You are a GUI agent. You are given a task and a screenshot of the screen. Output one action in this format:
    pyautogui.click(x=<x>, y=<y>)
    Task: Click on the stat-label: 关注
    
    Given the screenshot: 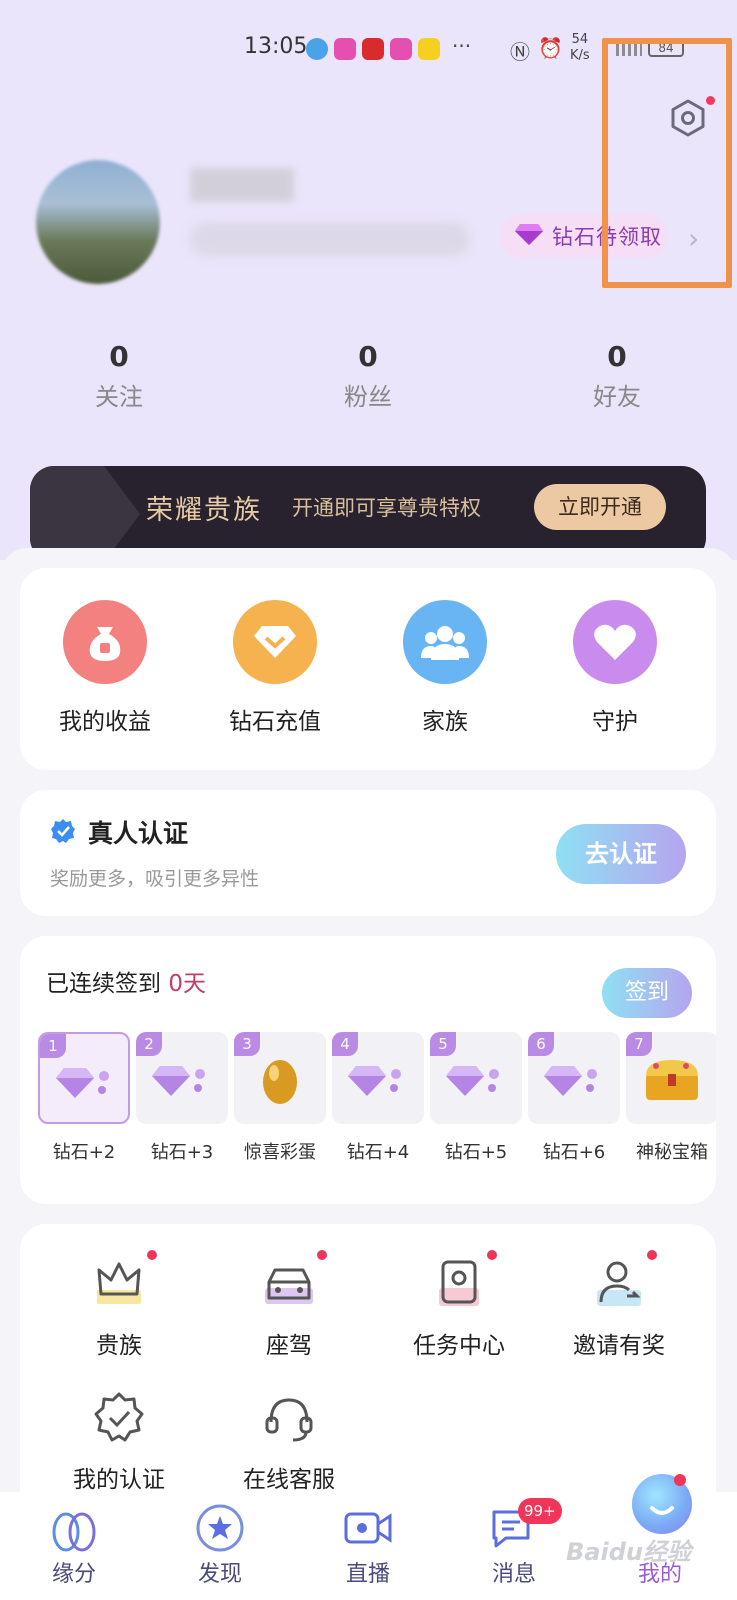 What is the action you would take?
    pyautogui.click(x=119, y=397)
    